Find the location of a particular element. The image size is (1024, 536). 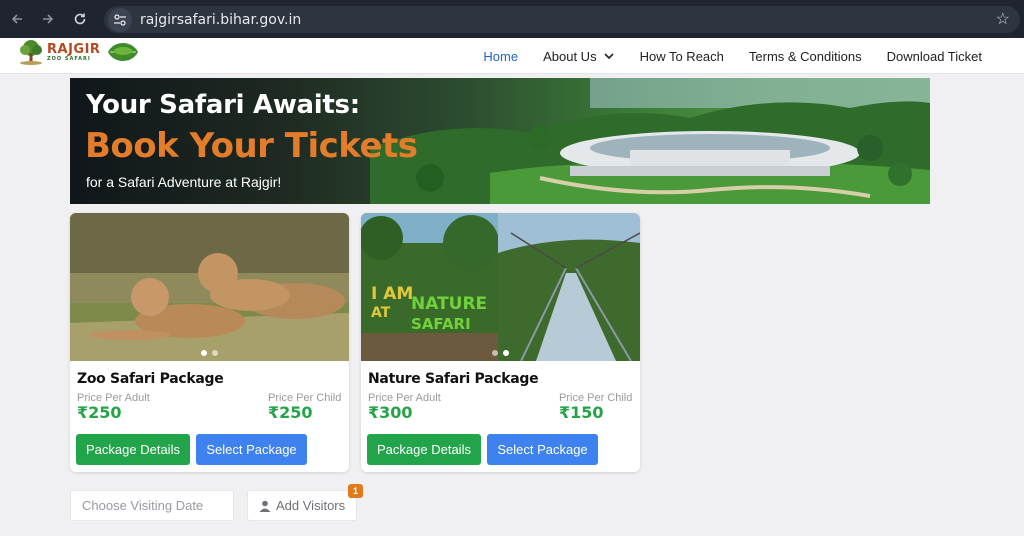

chevron-down-icon is located at coordinates (609, 56).